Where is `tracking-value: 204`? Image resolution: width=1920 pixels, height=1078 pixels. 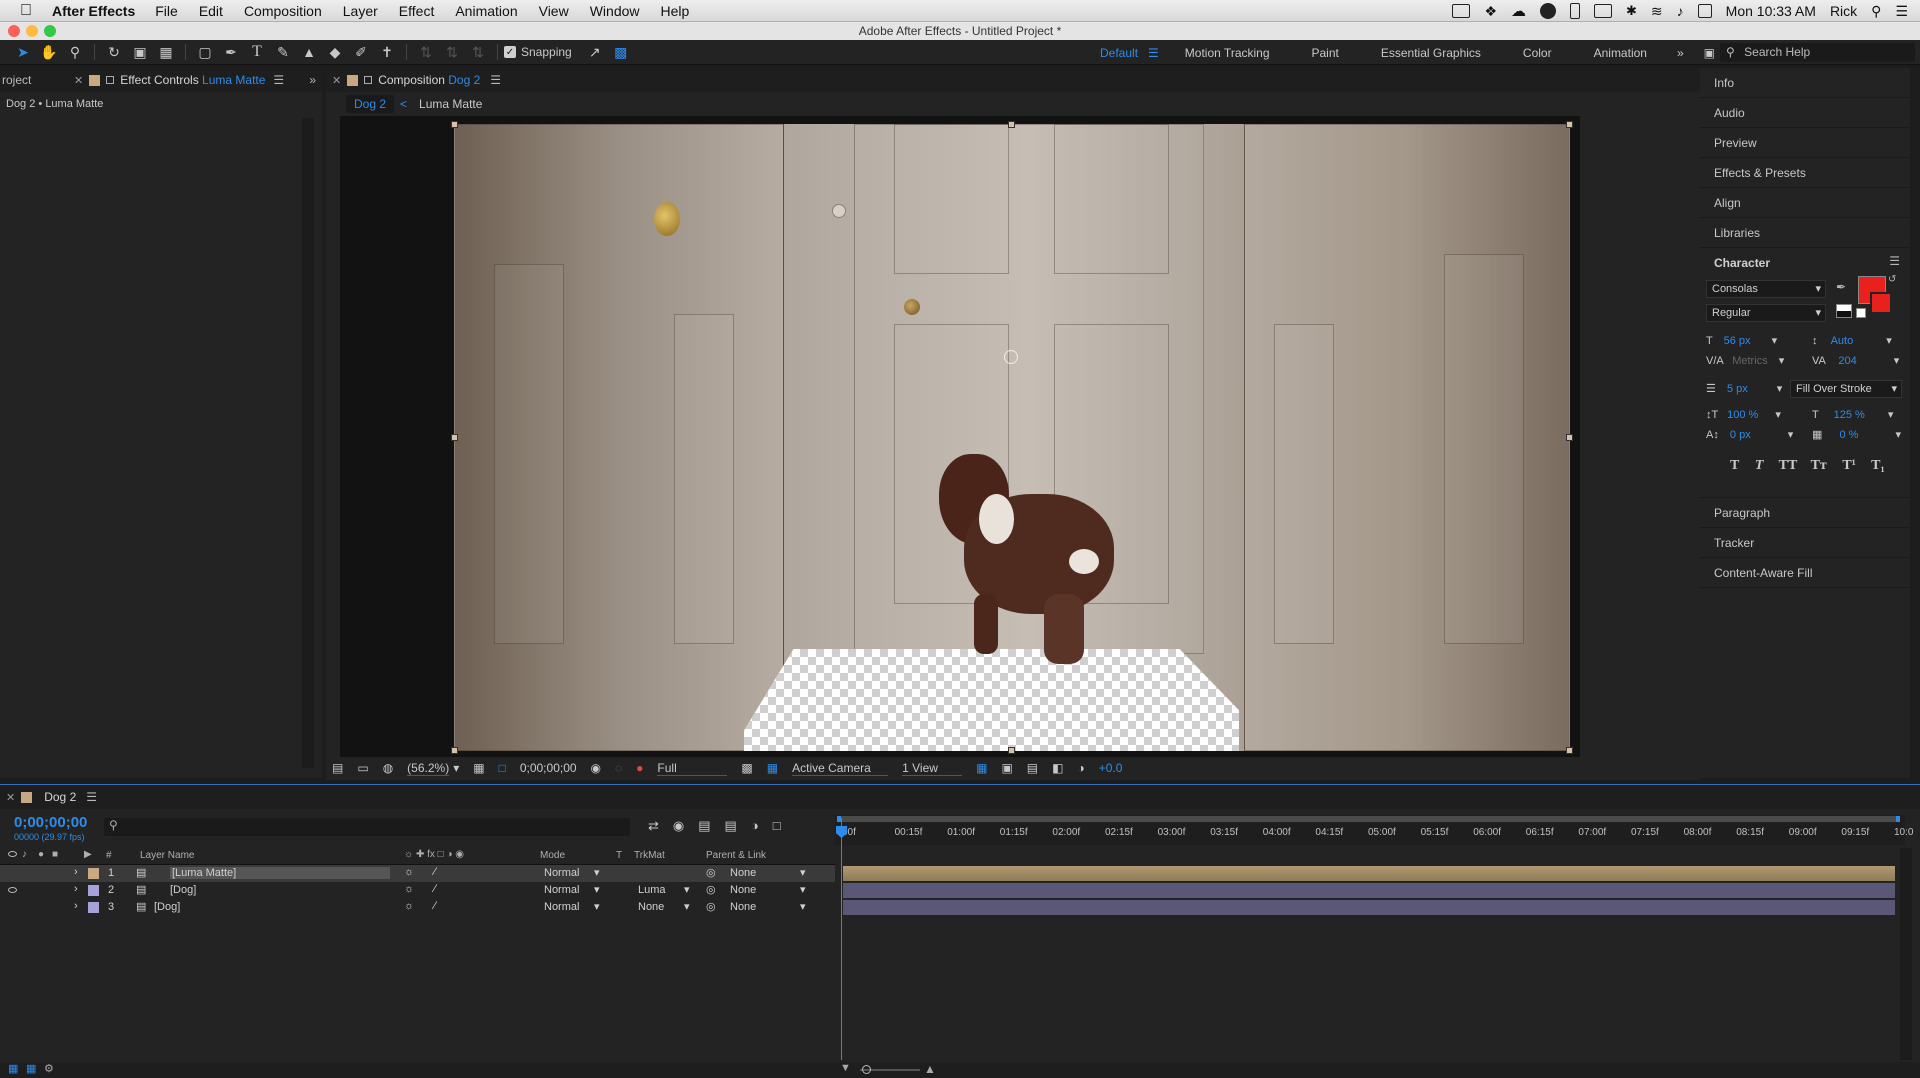
tracking-value: 204 is located at coordinates (1847, 361).